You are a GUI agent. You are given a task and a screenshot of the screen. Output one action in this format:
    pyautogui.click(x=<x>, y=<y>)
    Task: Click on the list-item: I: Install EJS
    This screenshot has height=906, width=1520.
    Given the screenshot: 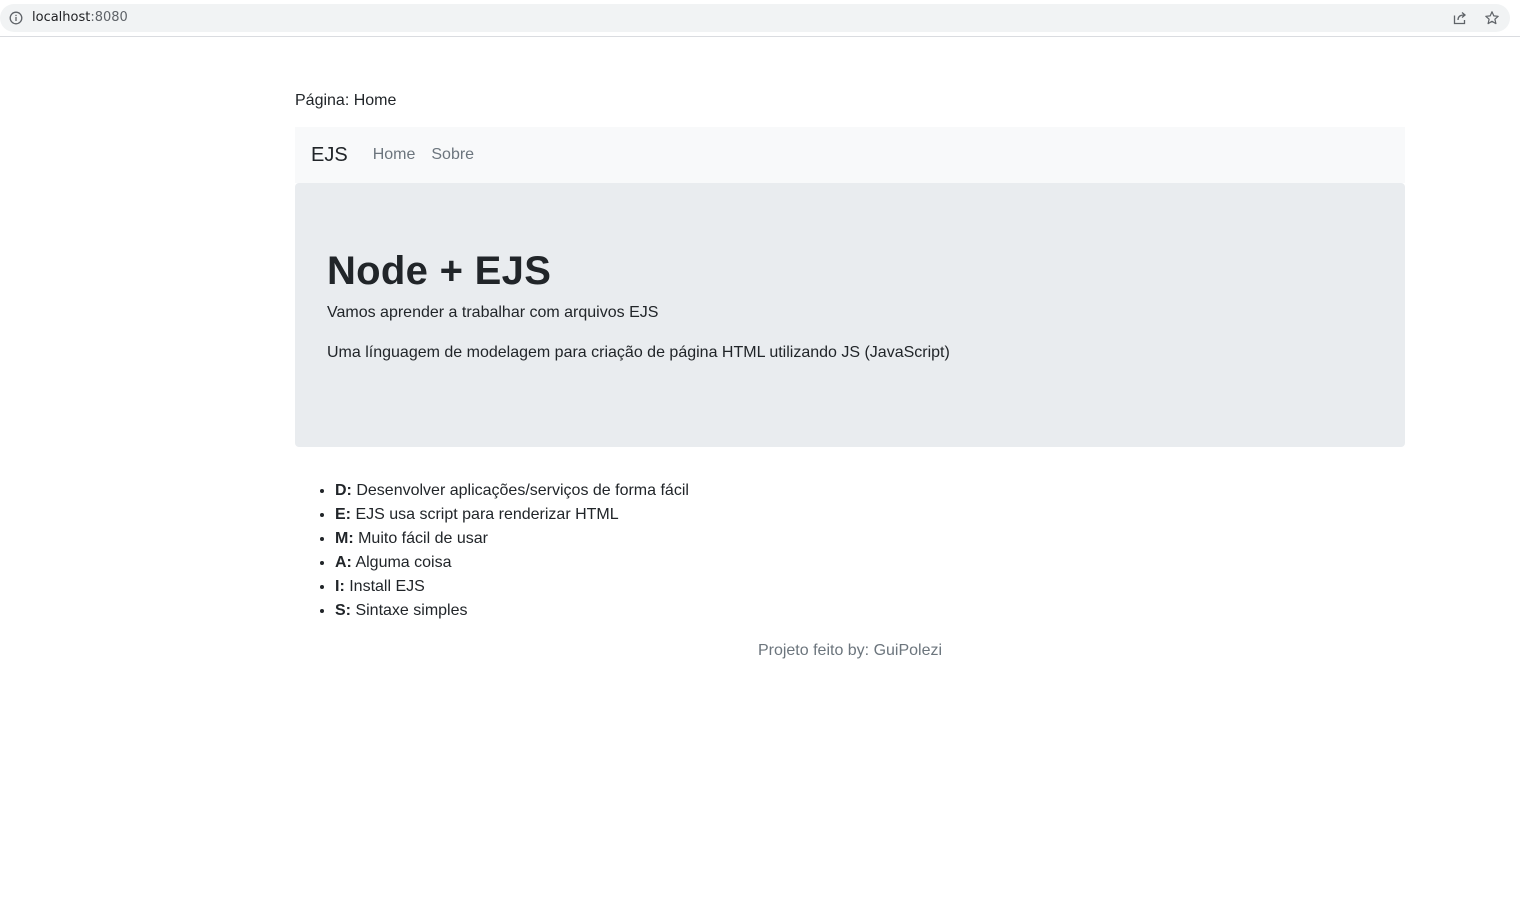 What is the action you would take?
    pyautogui.click(x=870, y=587)
    